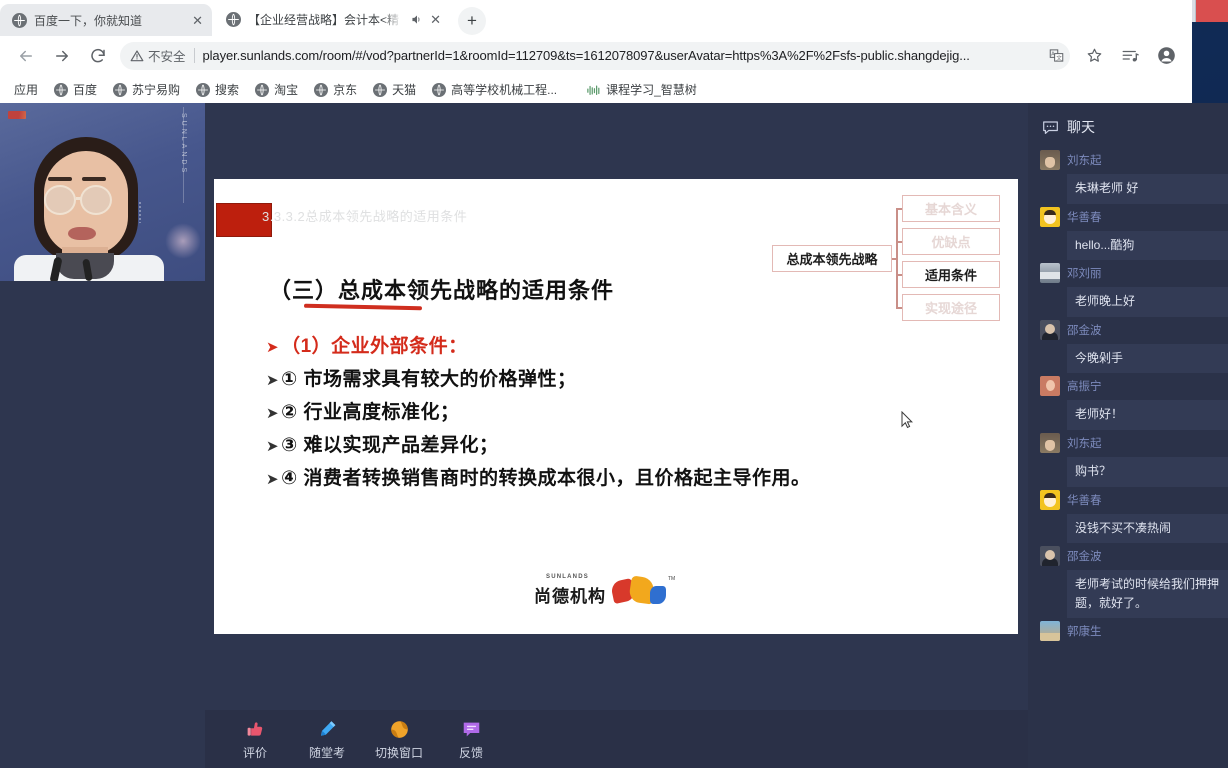 This screenshot has width=1228, height=768. What do you see at coordinates (1050, 127) in the screenshot?
I see `chat-bubble-icon` at bounding box center [1050, 127].